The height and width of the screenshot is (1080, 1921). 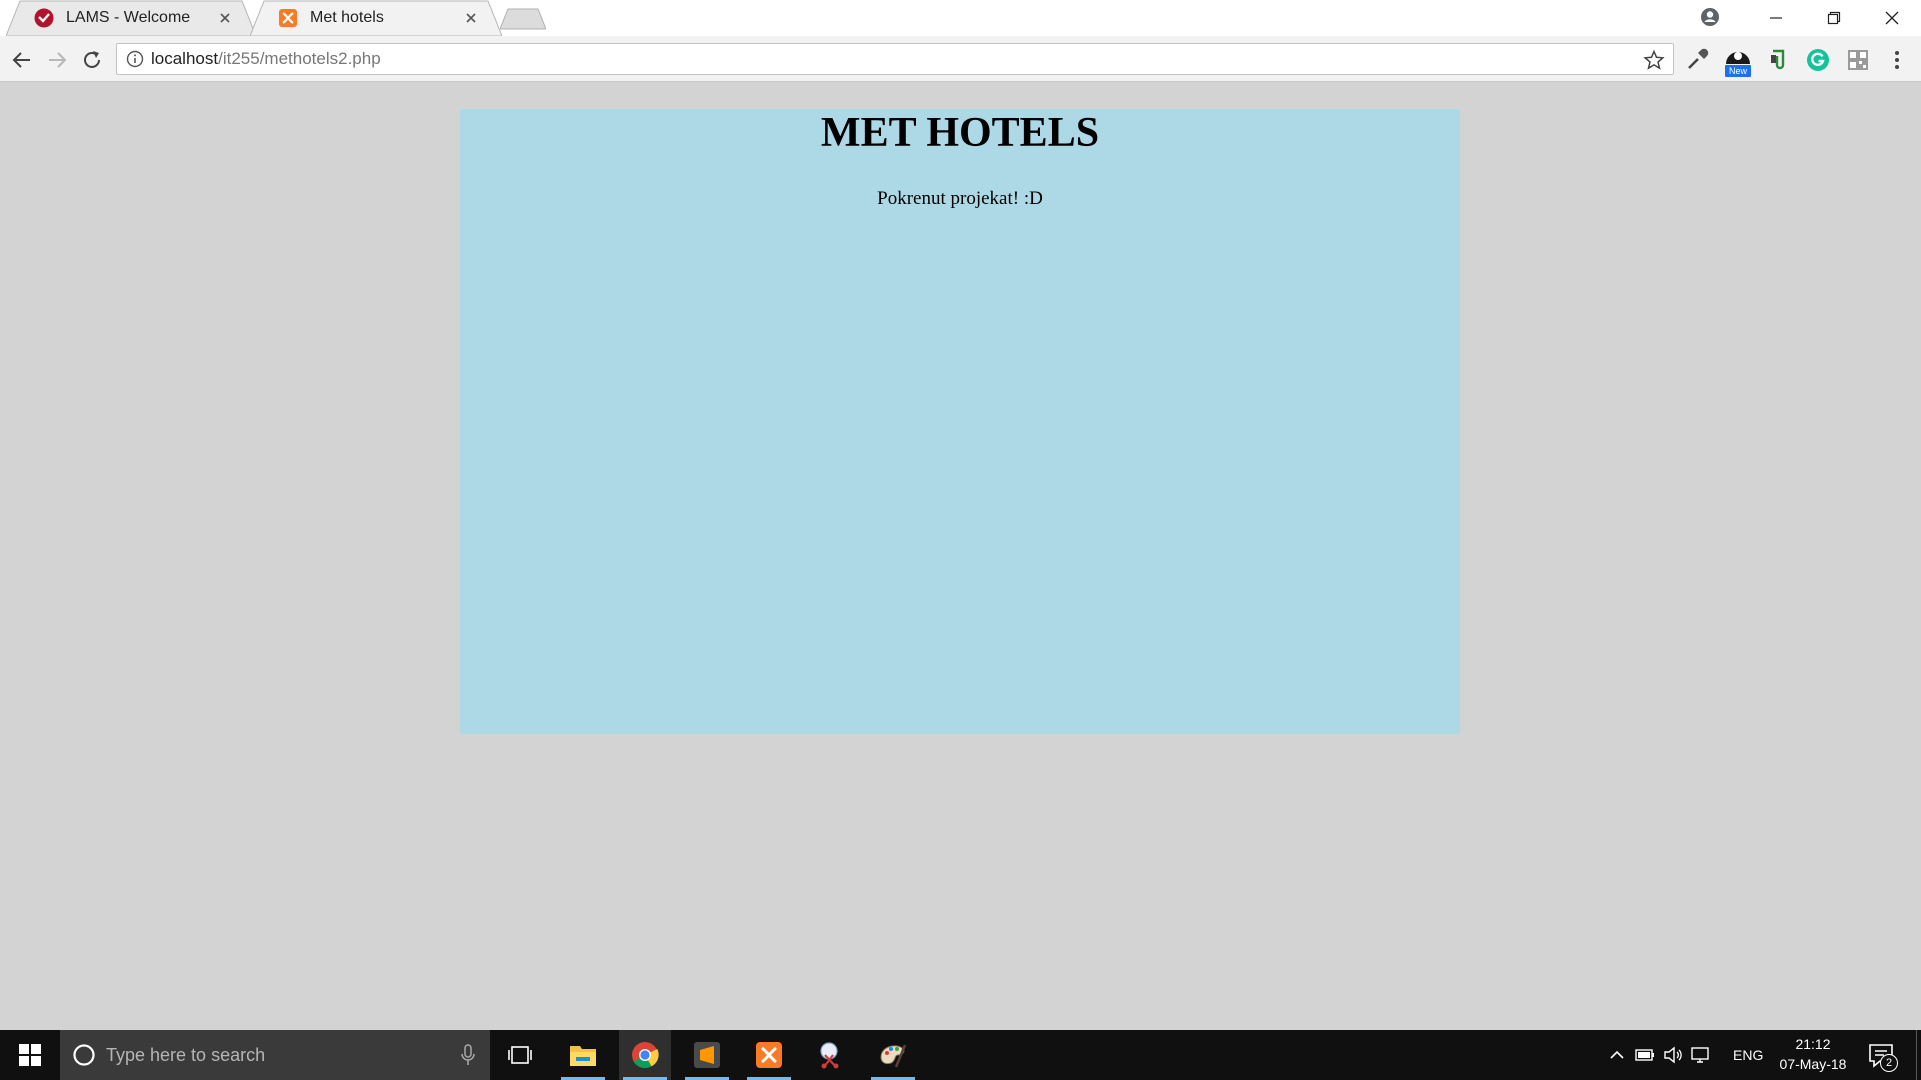 I want to click on chrome-icon, so click(x=645, y=1055).